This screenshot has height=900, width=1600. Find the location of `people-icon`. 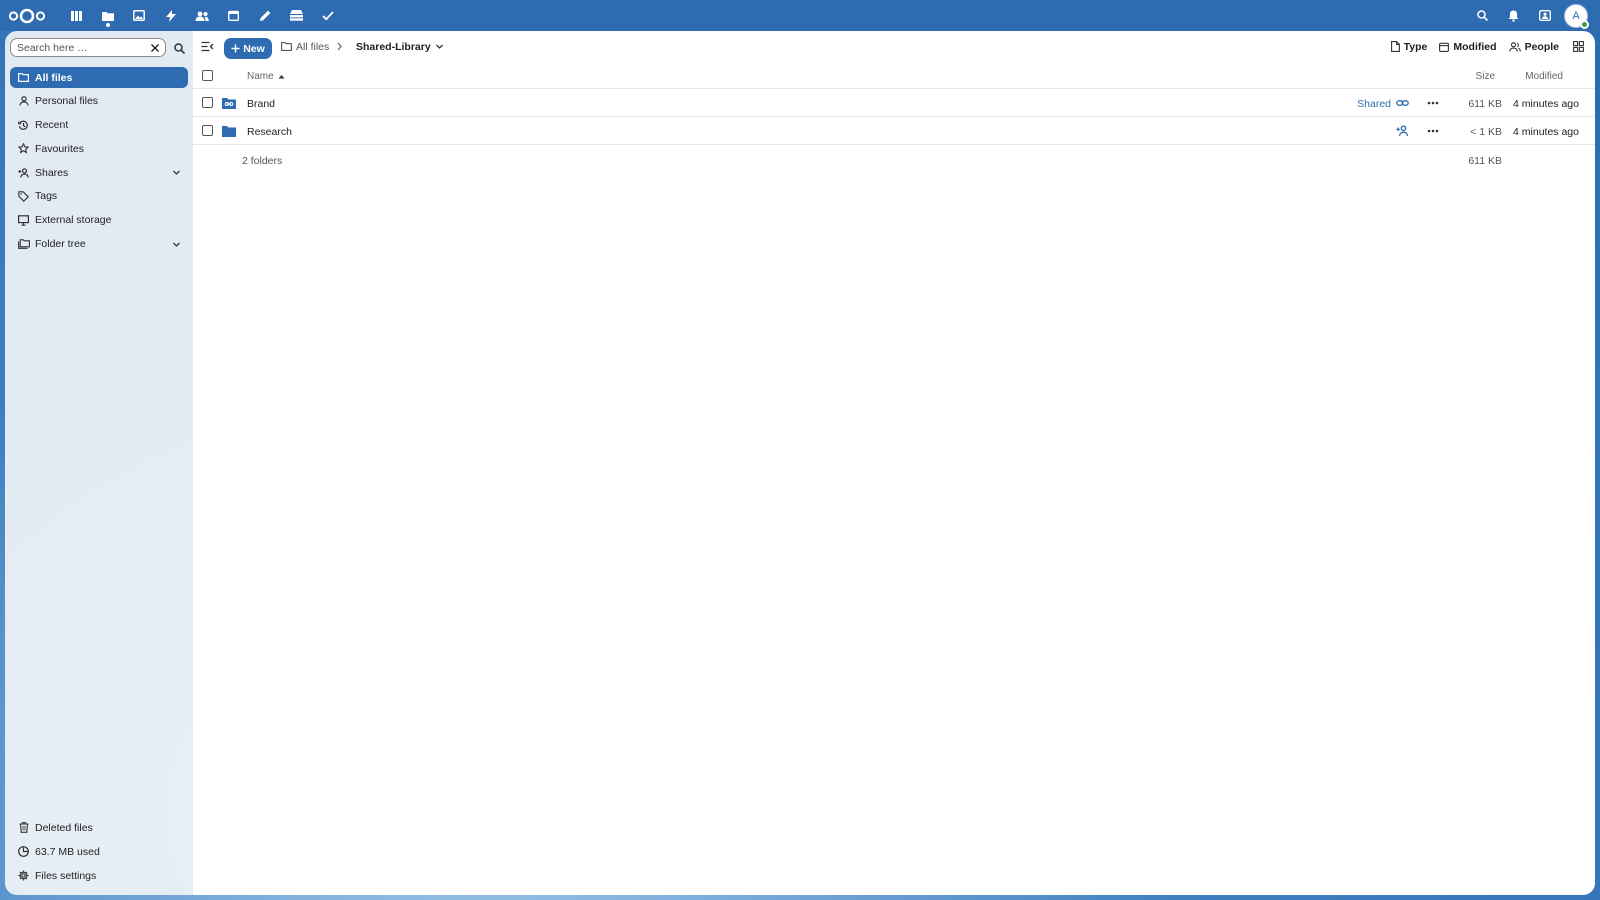

people-icon is located at coordinates (1514, 46).